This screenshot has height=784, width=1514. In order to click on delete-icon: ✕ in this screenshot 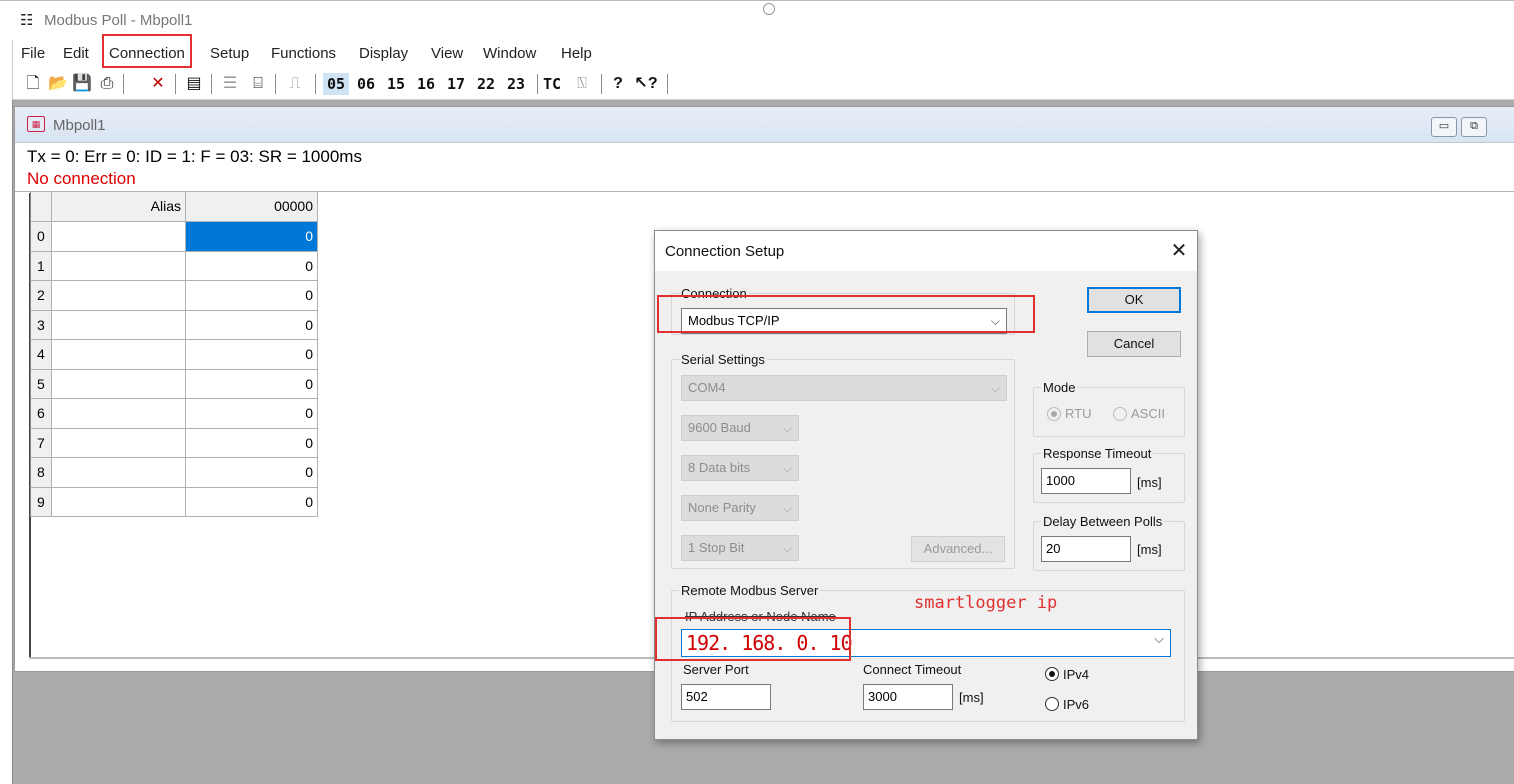, I will do `click(158, 84)`.